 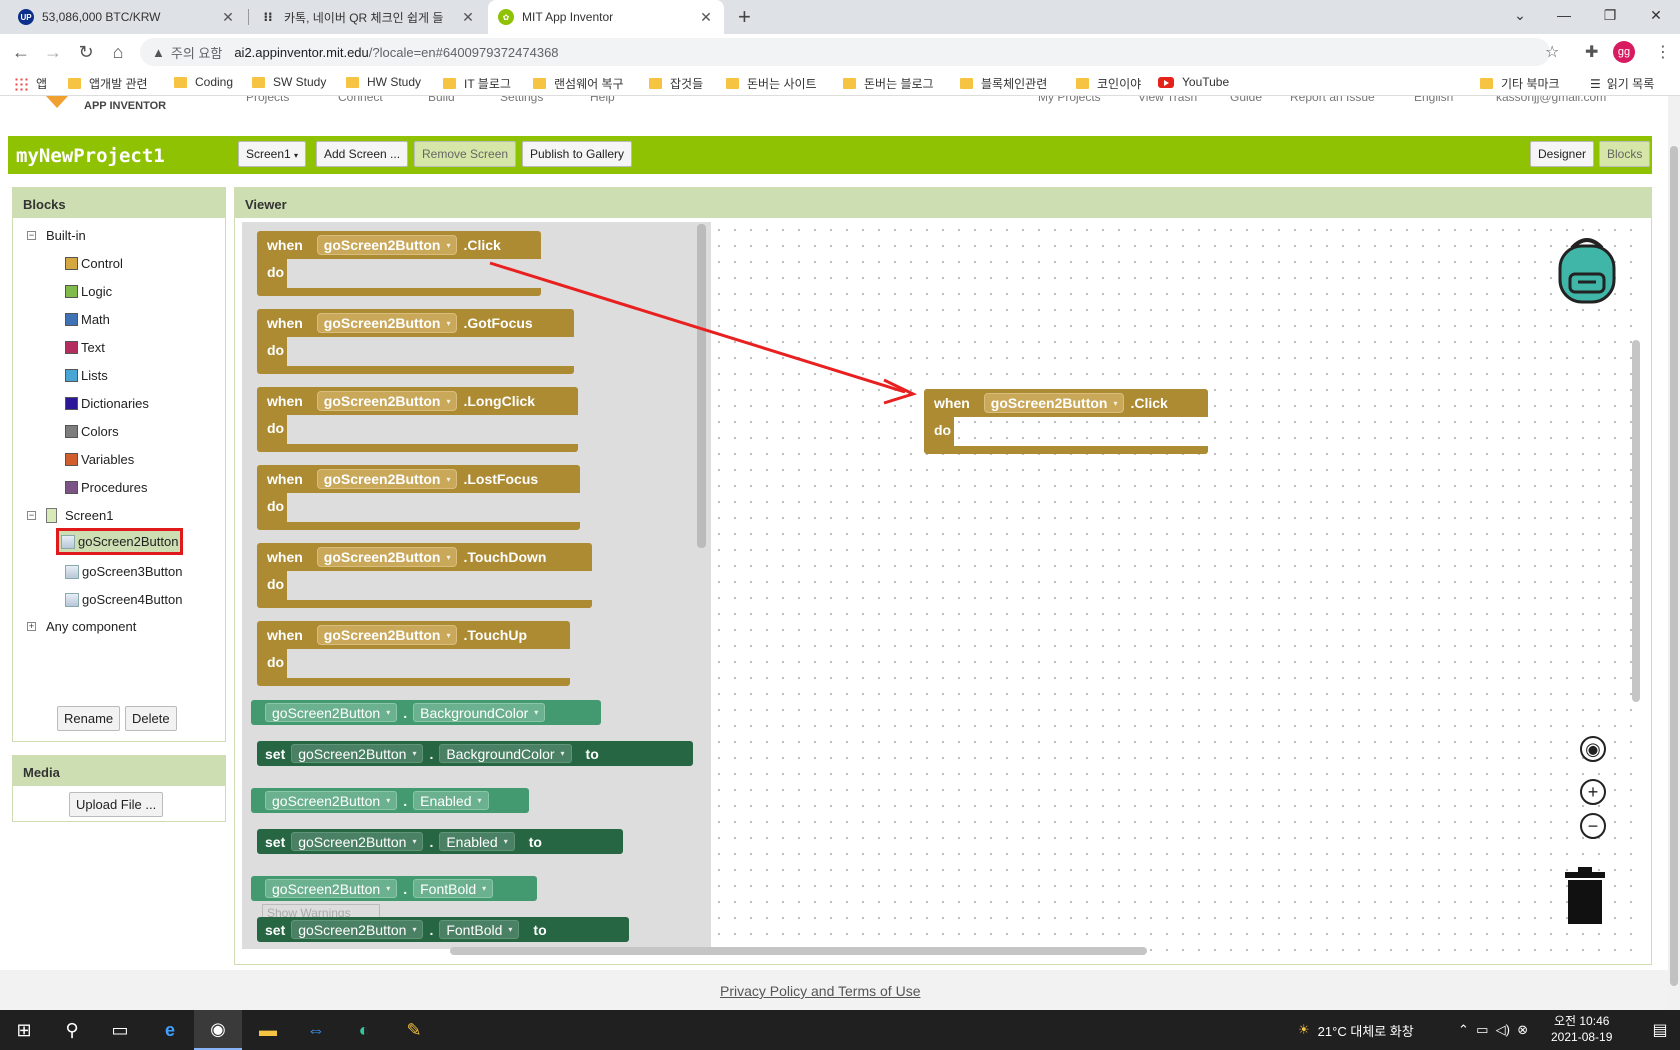 I want to click on menu-build: Build, so click(x=441, y=100).